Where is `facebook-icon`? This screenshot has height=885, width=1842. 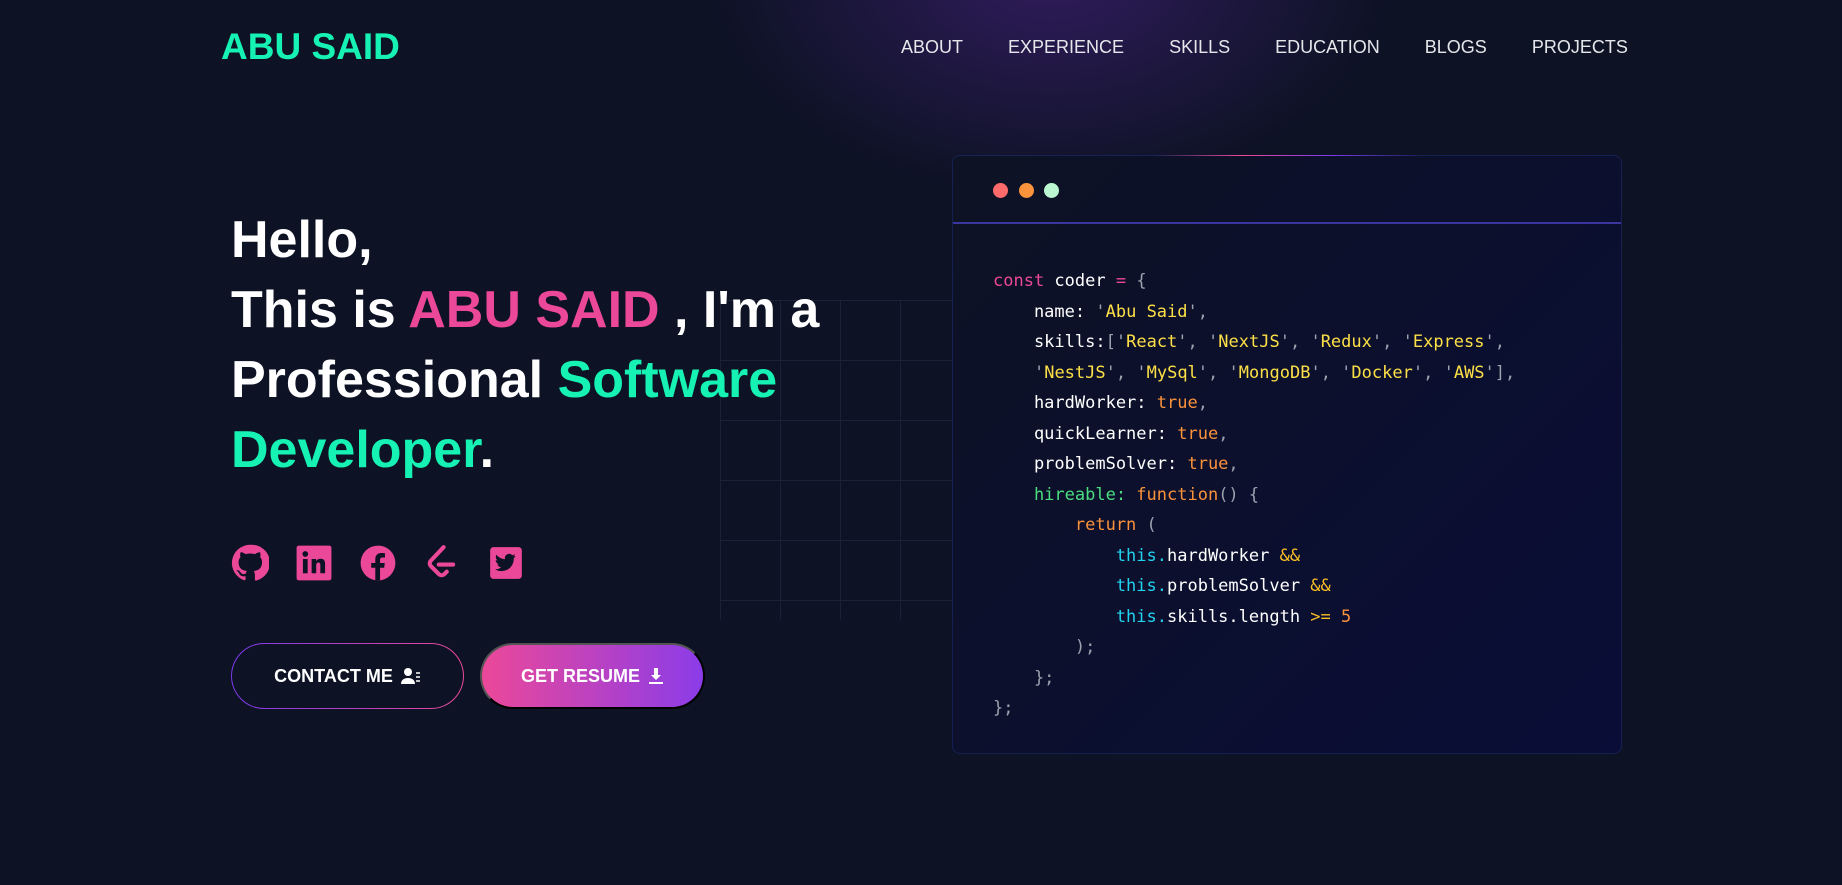
facebook-icon is located at coordinates (378, 563).